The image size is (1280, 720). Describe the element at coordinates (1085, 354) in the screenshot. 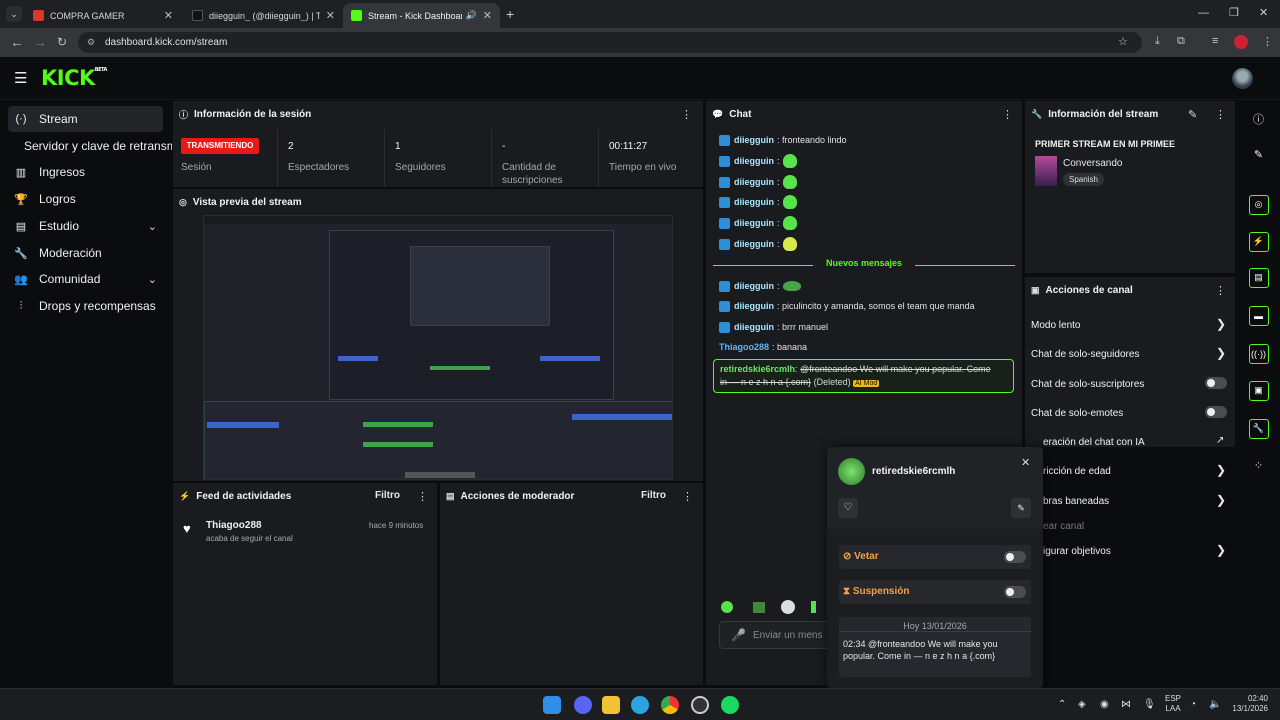

I see `followers-only-item: Chat de solo-seguidores` at that location.